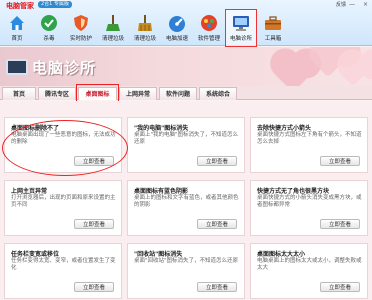 The width and height of the screenshot is (372, 300). I want to click on card-recycle-bin-missing: "回收站"图标消失 桌面"回收站"图标消失了，不知道怎么还原 立即查看, so click(186, 271).